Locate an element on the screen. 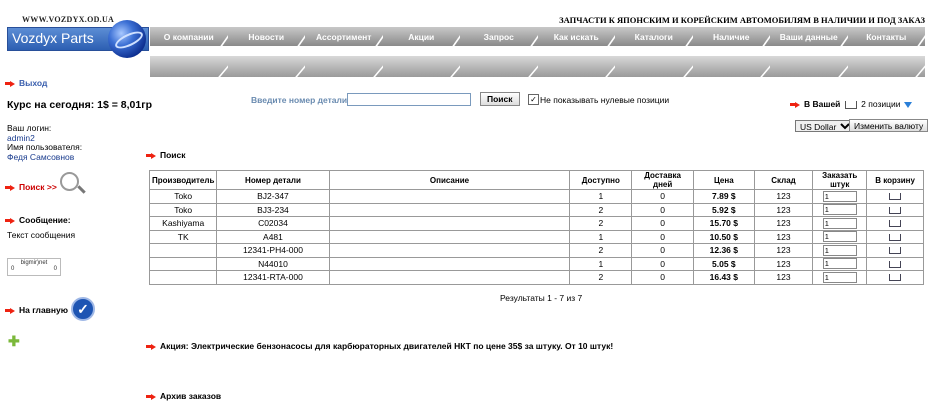 This screenshot has width=935, height=415. cell-maker is located at coordinates (183, 263).